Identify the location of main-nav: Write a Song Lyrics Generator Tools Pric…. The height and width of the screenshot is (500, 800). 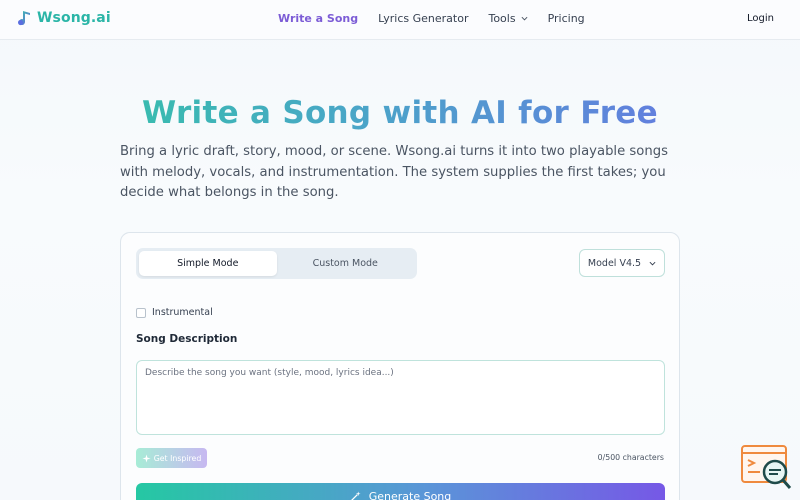
(441, 18).